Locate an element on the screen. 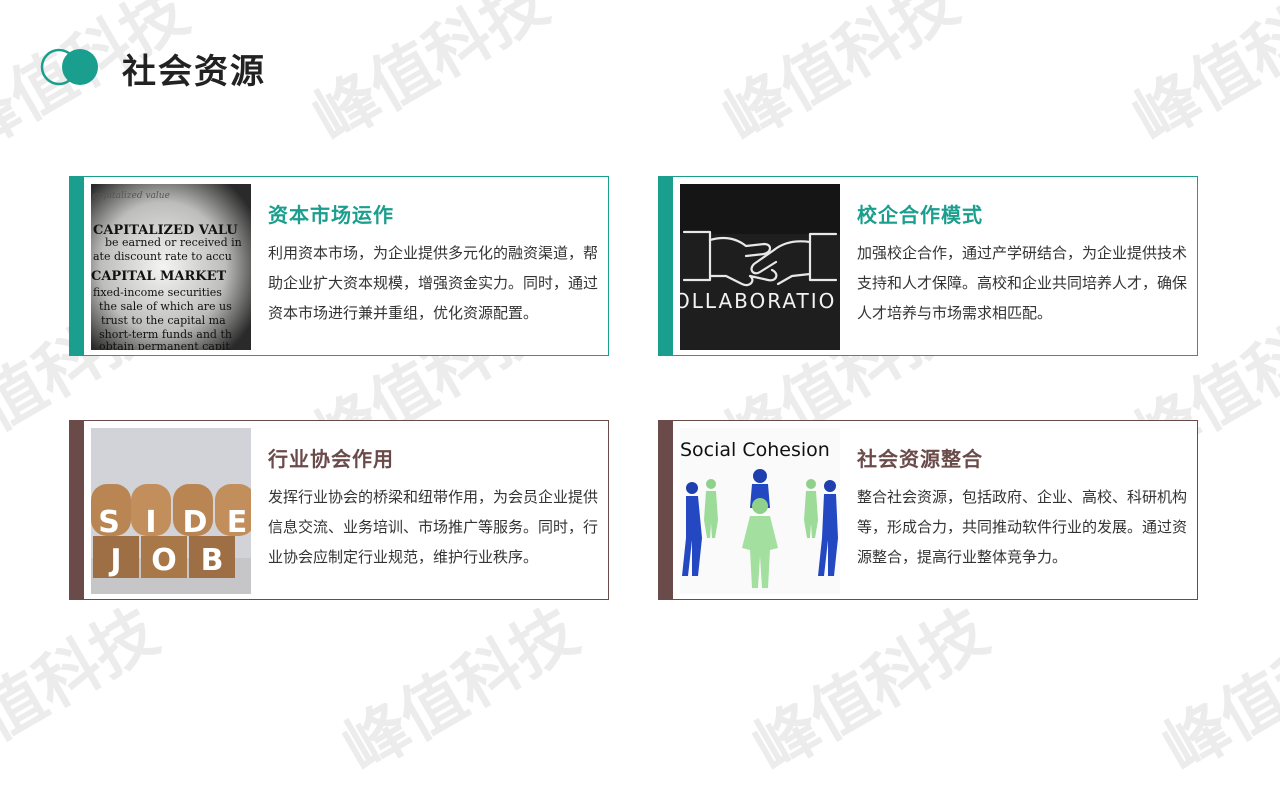 The width and height of the screenshot is (1280, 790). photo-text: fixed-income securities is located at coordinates (157, 292).